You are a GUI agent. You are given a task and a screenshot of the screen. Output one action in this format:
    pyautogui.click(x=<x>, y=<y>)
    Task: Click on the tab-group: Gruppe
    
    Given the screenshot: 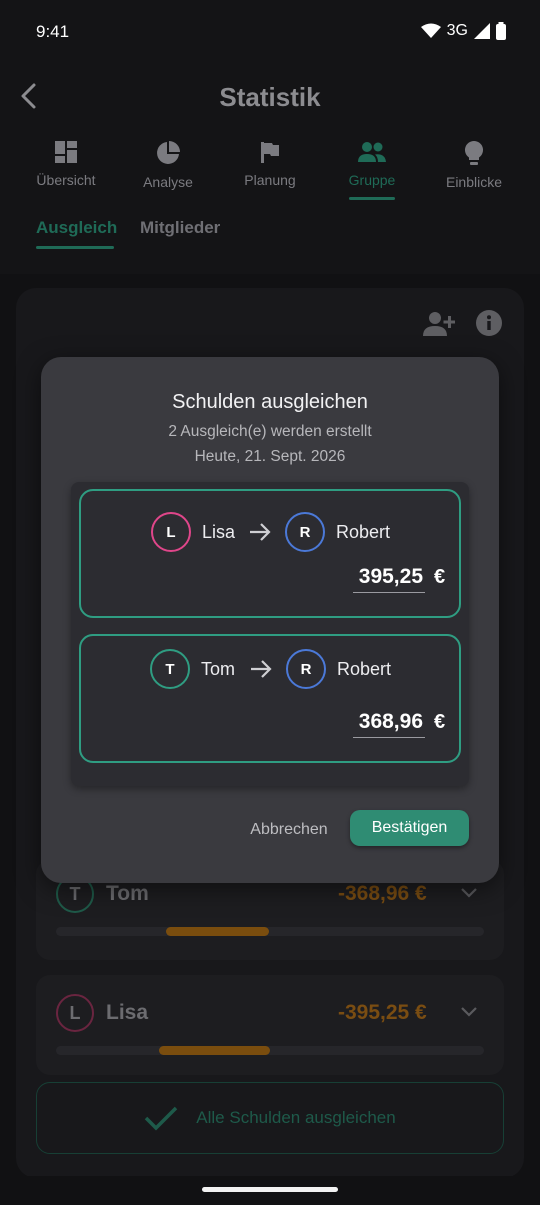 What is the action you would take?
    pyautogui.click(x=372, y=164)
    